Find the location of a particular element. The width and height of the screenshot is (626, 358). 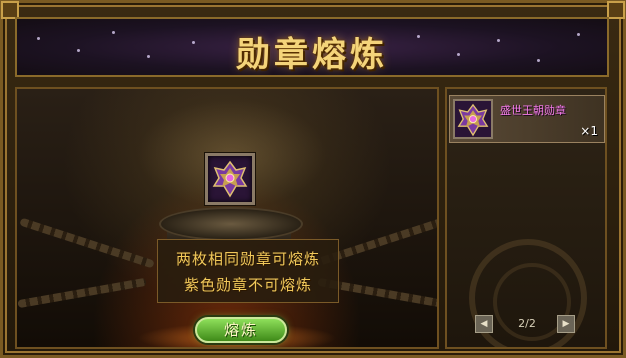

triangle-right-icon: ▶ is located at coordinates (566, 324).